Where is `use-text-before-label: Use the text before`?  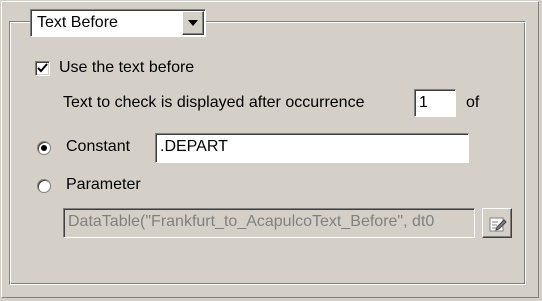
use-text-before-label: Use the text before is located at coordinates (127, 67).